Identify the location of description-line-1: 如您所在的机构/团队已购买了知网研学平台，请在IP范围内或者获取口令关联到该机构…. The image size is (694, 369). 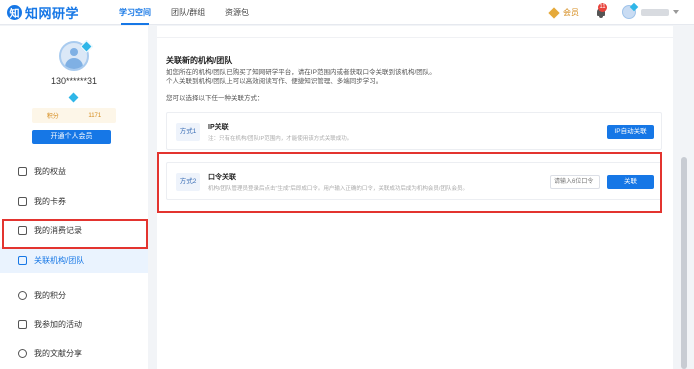
(301, 72).